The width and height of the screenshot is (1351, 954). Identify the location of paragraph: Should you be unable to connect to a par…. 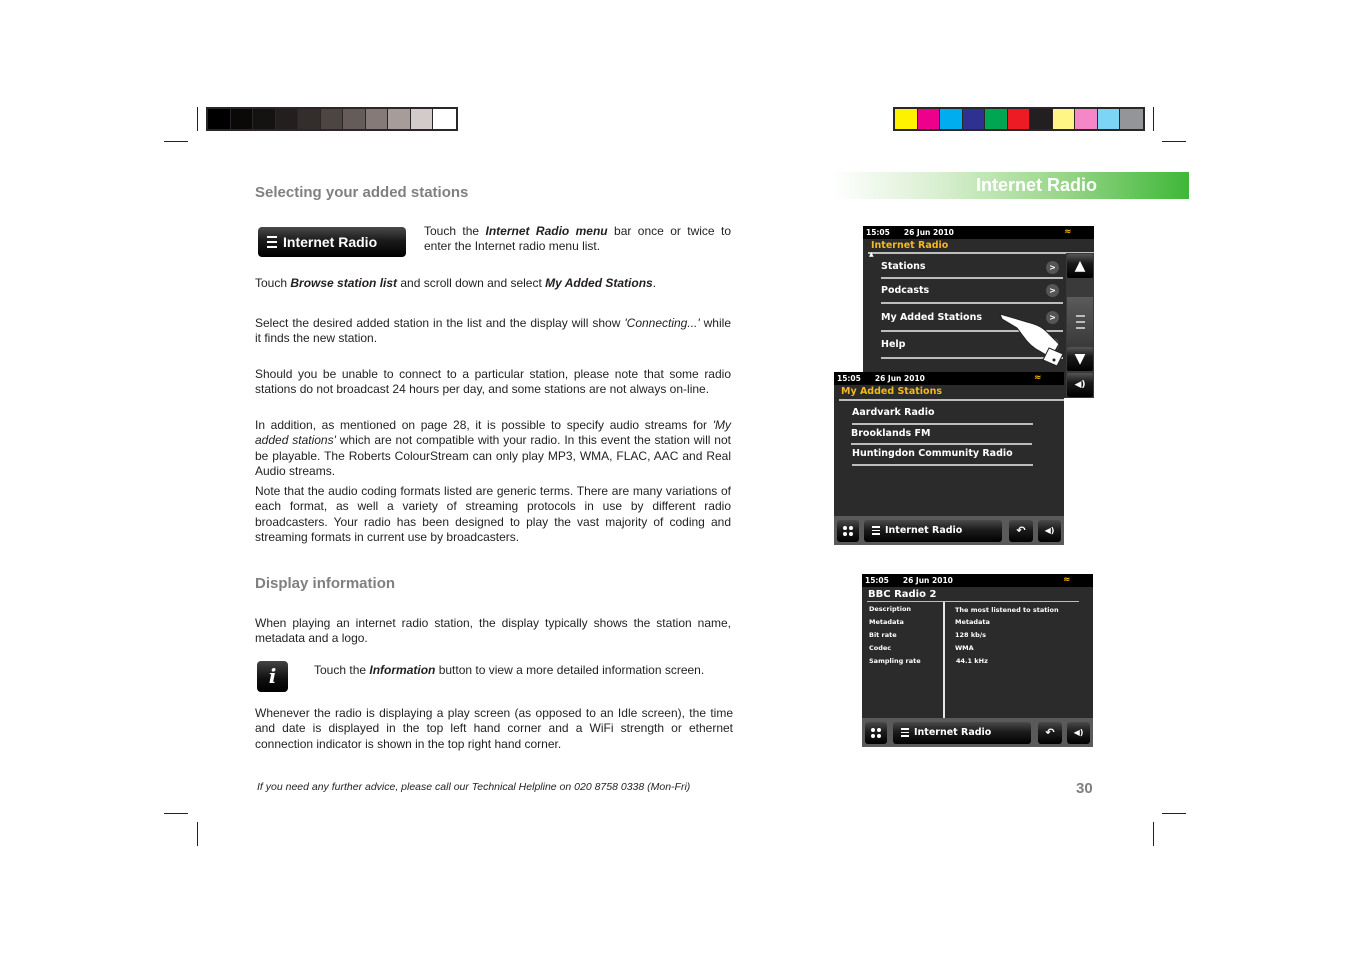
(493, 382).